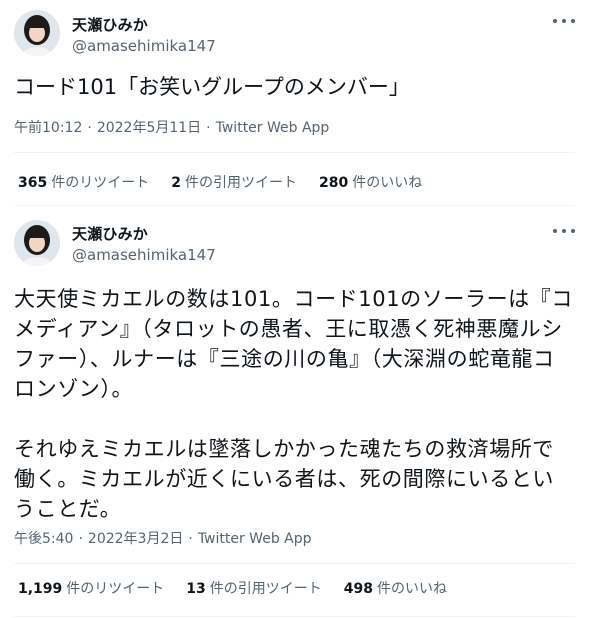 This screenshot has width=589, height=618. I want to click on likes-count: 280, so click(333, 183).